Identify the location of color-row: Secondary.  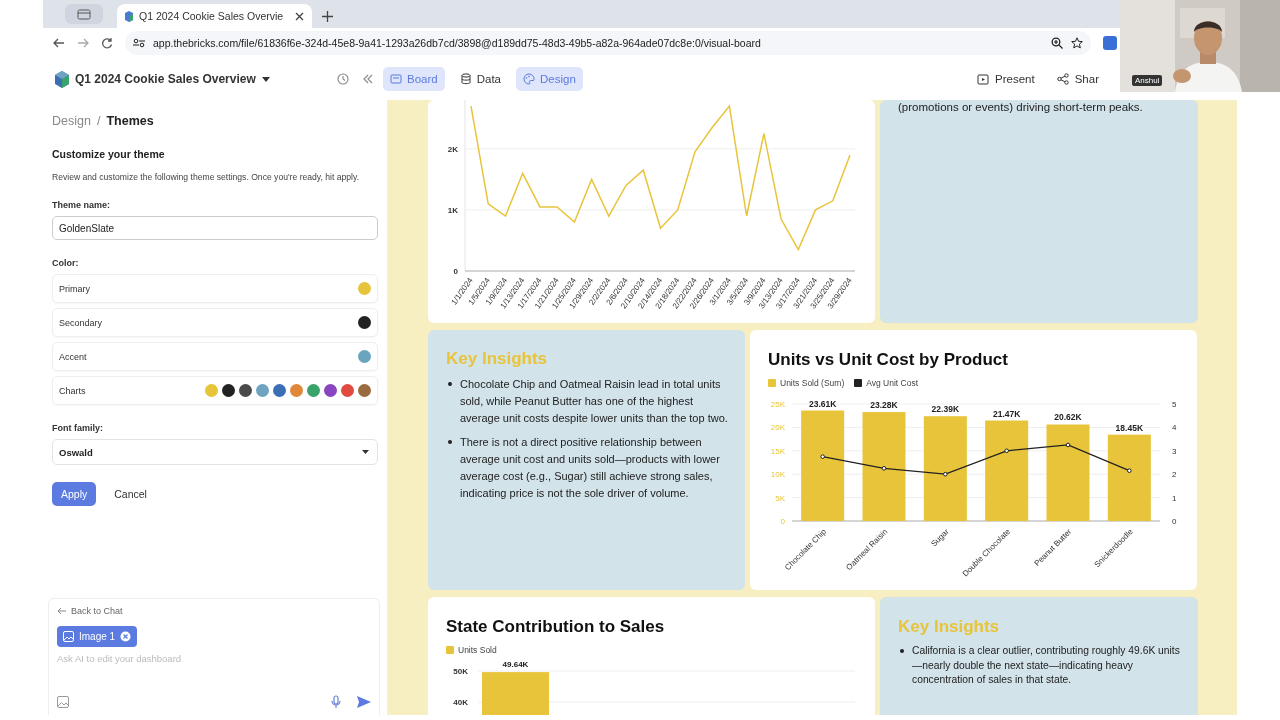
(215, 322).